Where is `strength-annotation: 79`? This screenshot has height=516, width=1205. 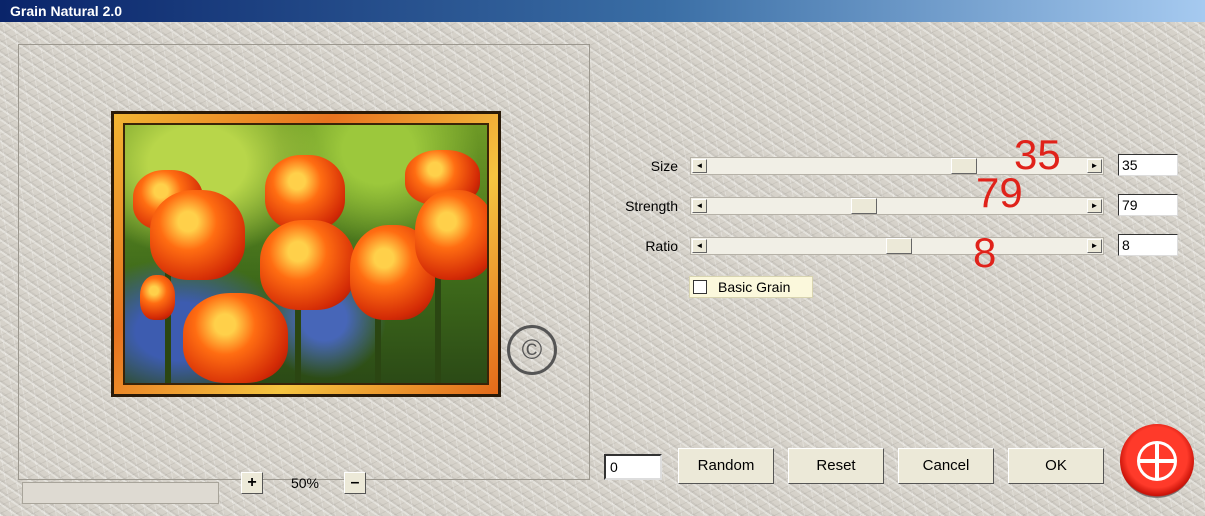 strength-annotation: 79 is located at coordinates (999, 192).